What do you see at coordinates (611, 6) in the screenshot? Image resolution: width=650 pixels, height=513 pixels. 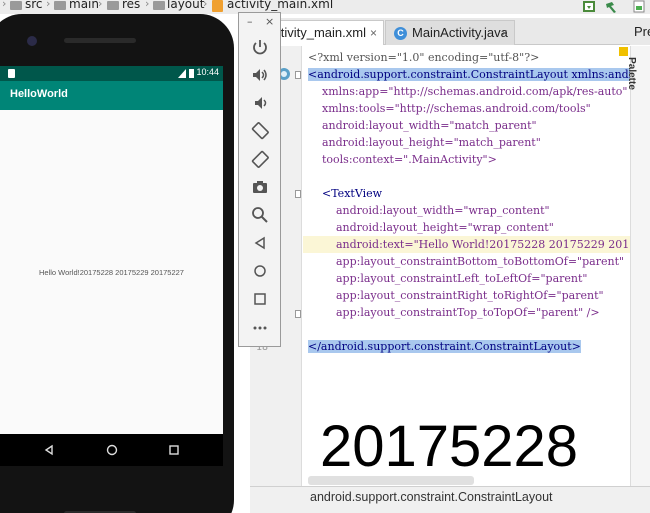 I see `build-hammer-icon` at bounding box center [611, 6].